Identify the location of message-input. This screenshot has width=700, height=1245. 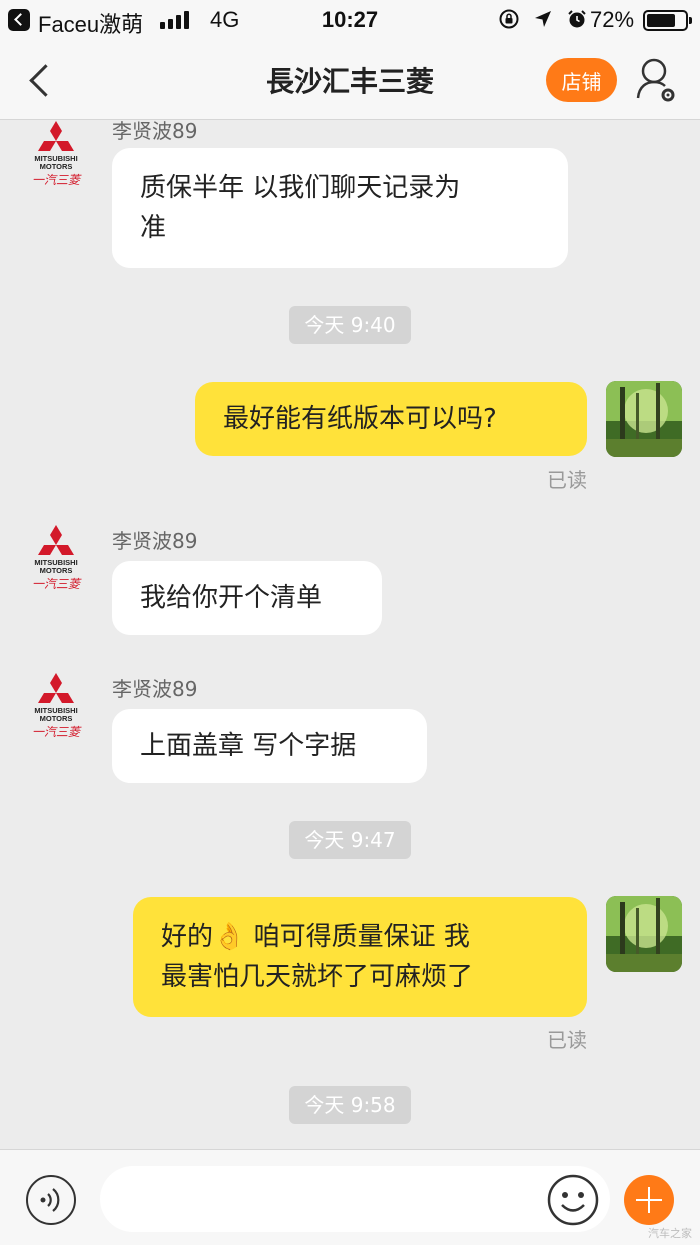
(355, 1199).